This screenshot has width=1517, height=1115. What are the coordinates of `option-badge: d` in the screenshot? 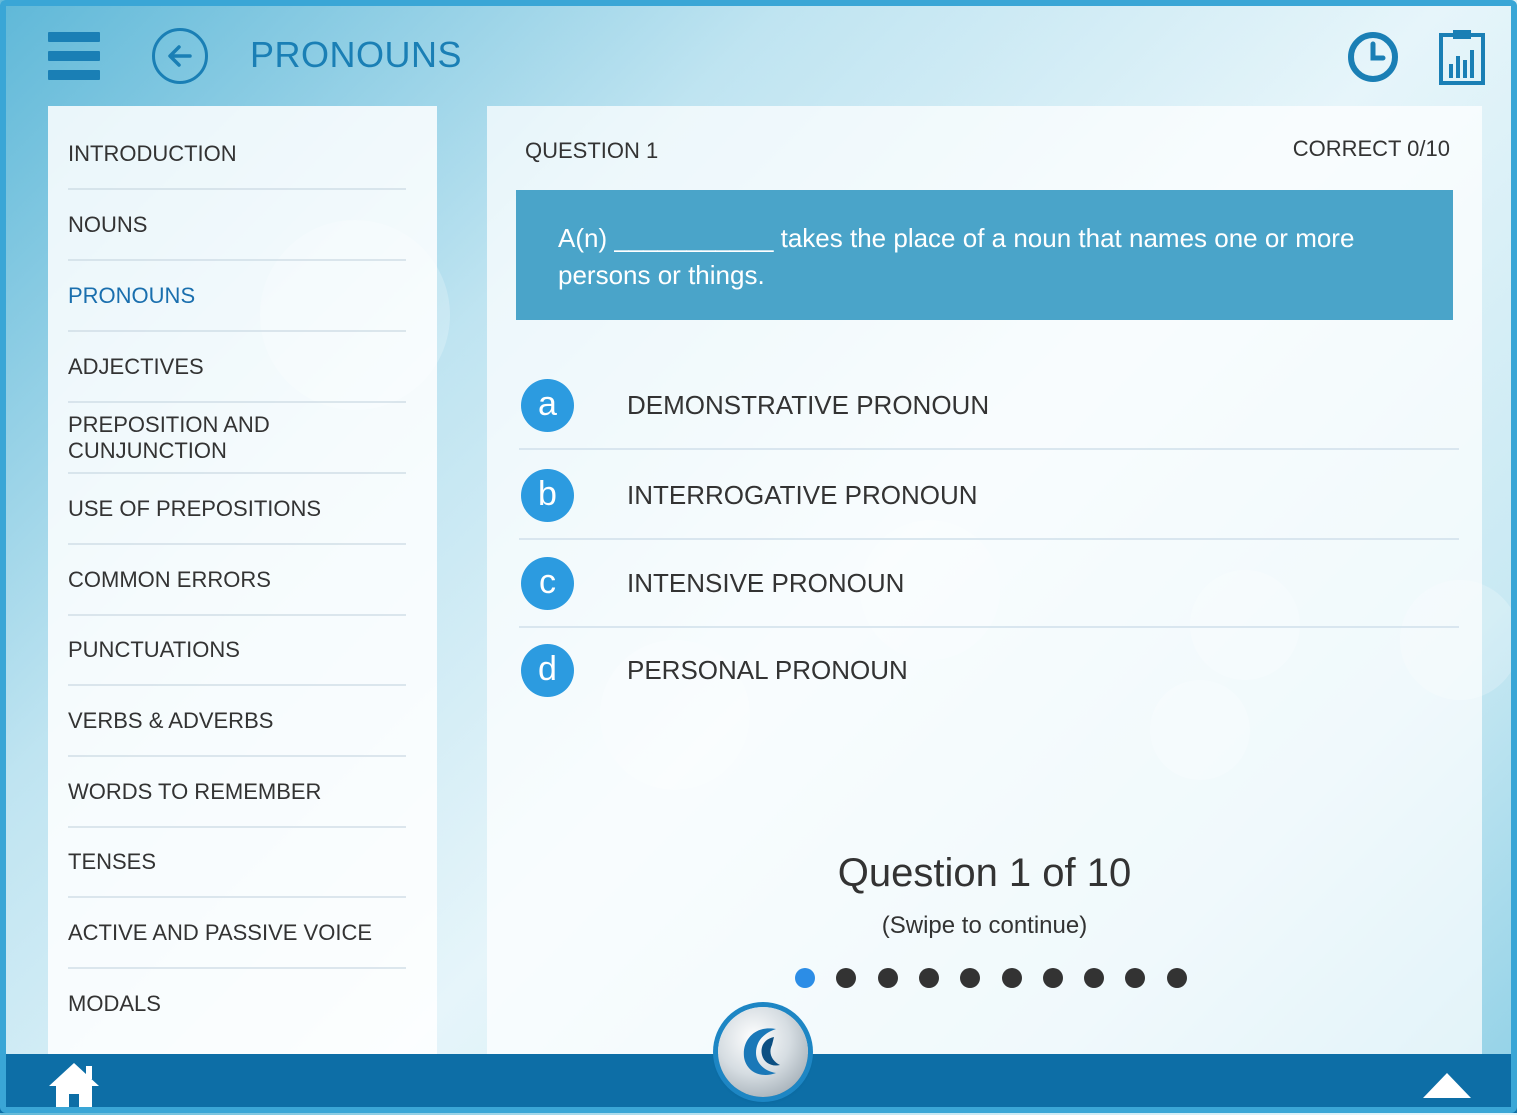 It's located at (547, 670).